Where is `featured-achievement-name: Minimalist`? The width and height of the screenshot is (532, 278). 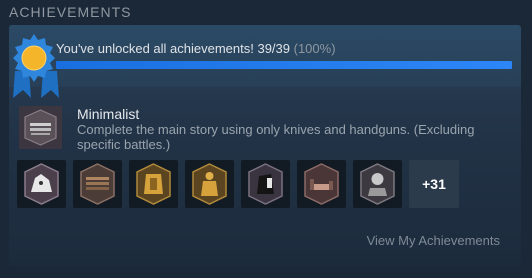
featured-achievement-name: Minimalist is located at coordinates (108, 114).